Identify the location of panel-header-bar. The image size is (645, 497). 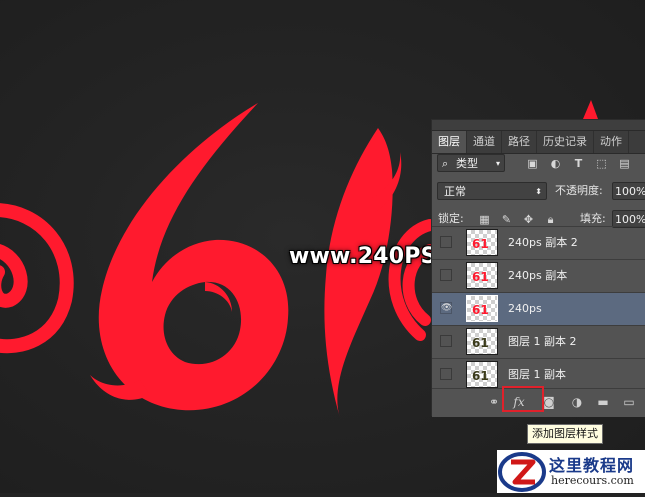
(538, 125).